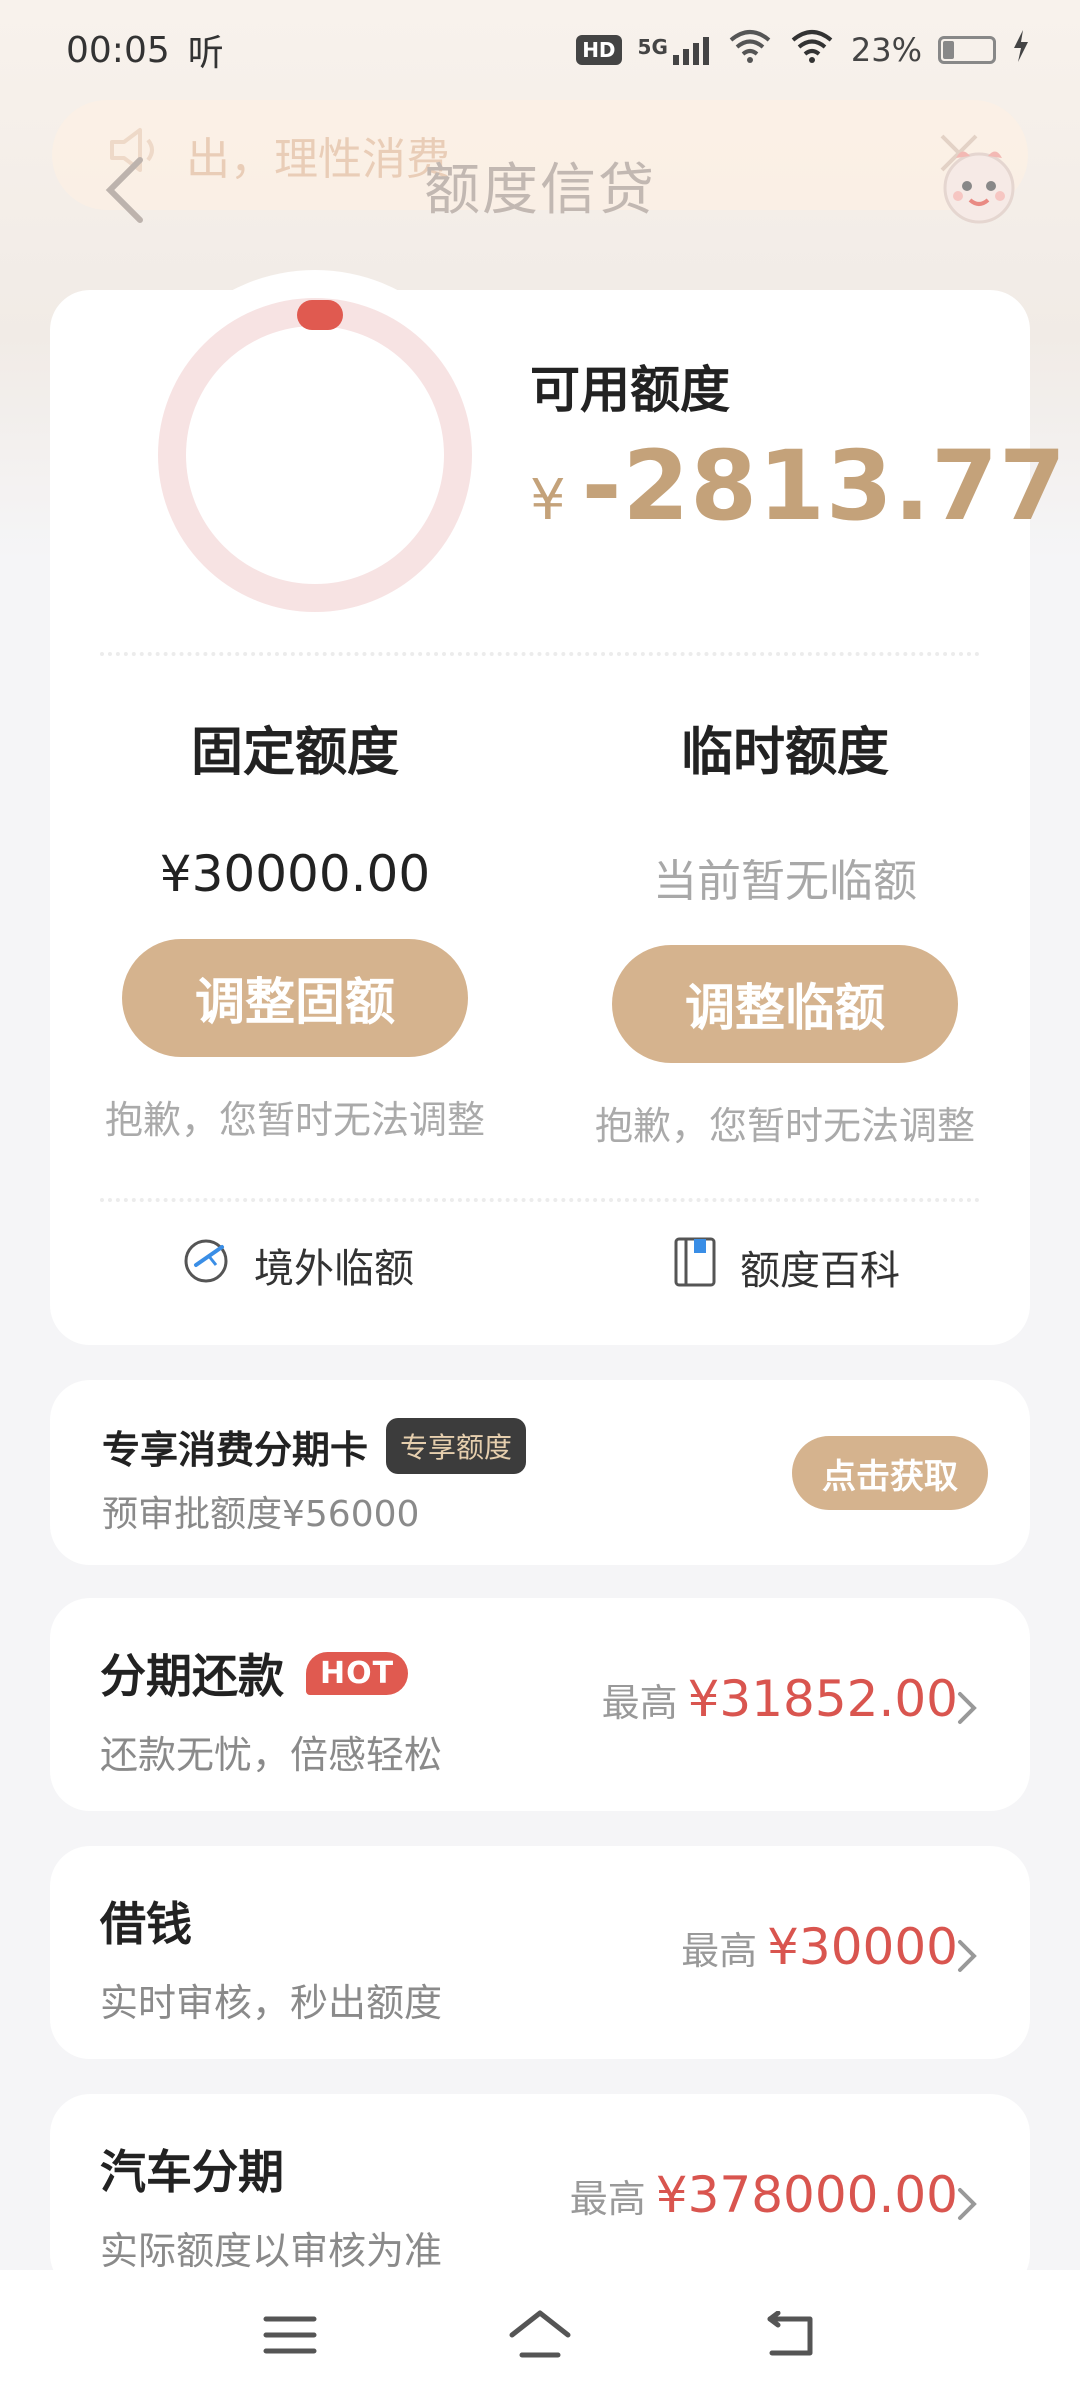  What do you see at coordinates (456, 1446) in the screenshot?
I see `exclusive-credit-badge: 专享额度` at bounding box center [456, 1446].